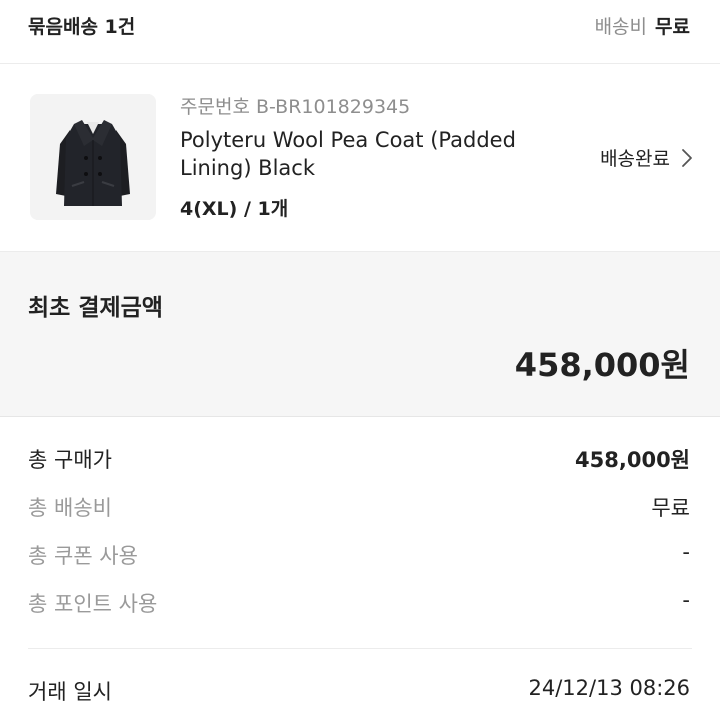 The height and width of the screenshot is (720, 720). I want to click on coupon-usage-label: 총 쿠폰 사용, so click(83, 556).